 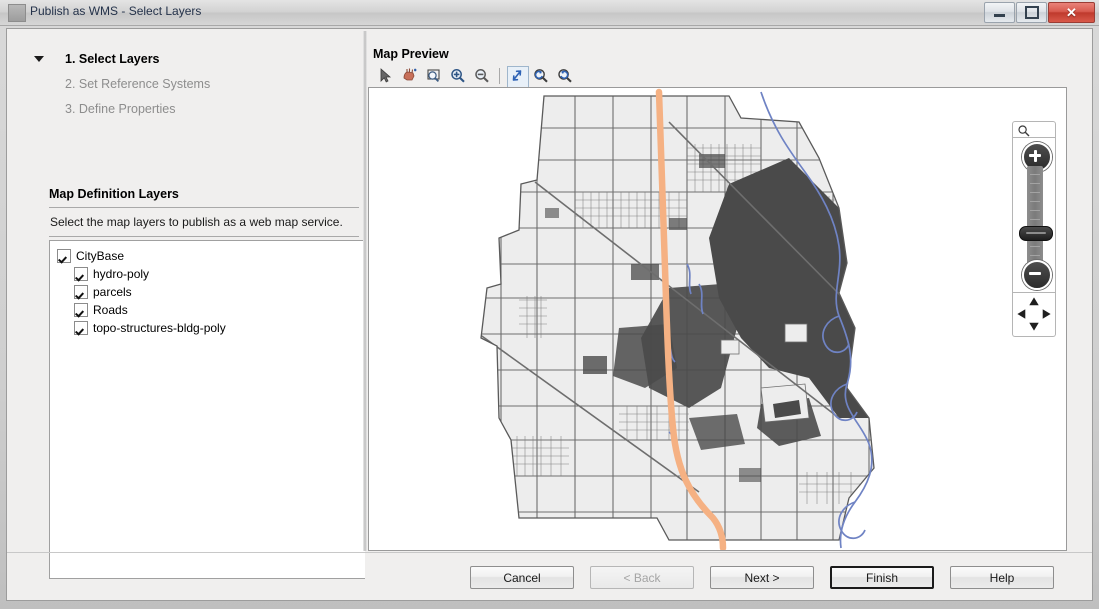 I want to click on tree-item-label: CityBase, so click(x=100, y=256).